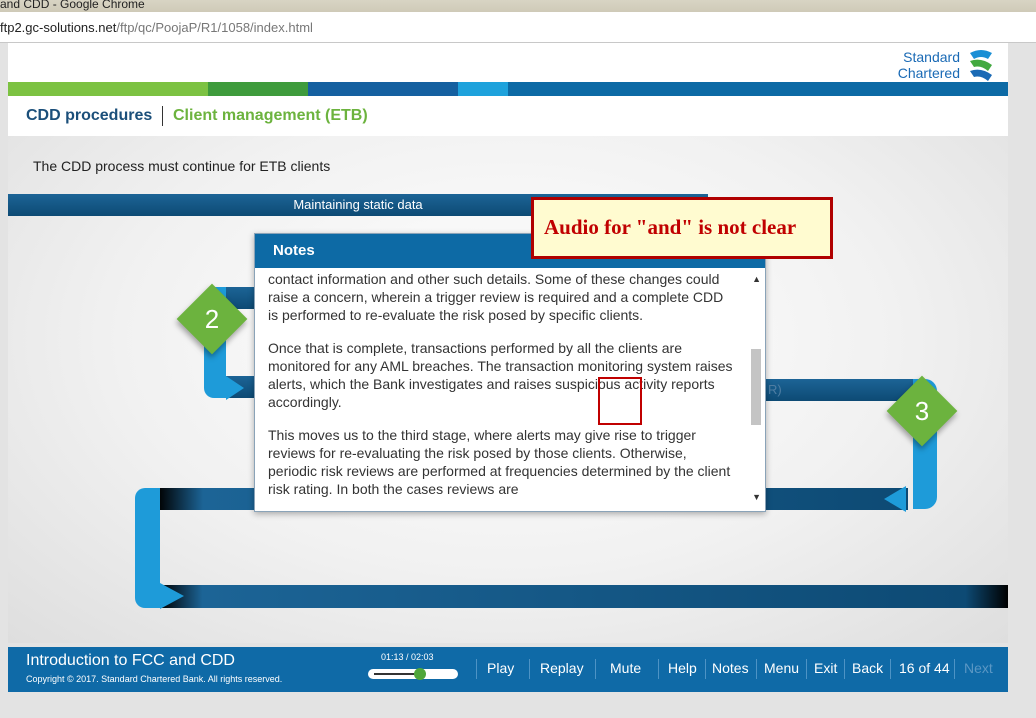 Image resolution: width=1036 pixels, height=718 pixels. What do you see at coordinates (867, 668) in the screenshot?
I see `back-button: Back` at bounding box center [867, 668].